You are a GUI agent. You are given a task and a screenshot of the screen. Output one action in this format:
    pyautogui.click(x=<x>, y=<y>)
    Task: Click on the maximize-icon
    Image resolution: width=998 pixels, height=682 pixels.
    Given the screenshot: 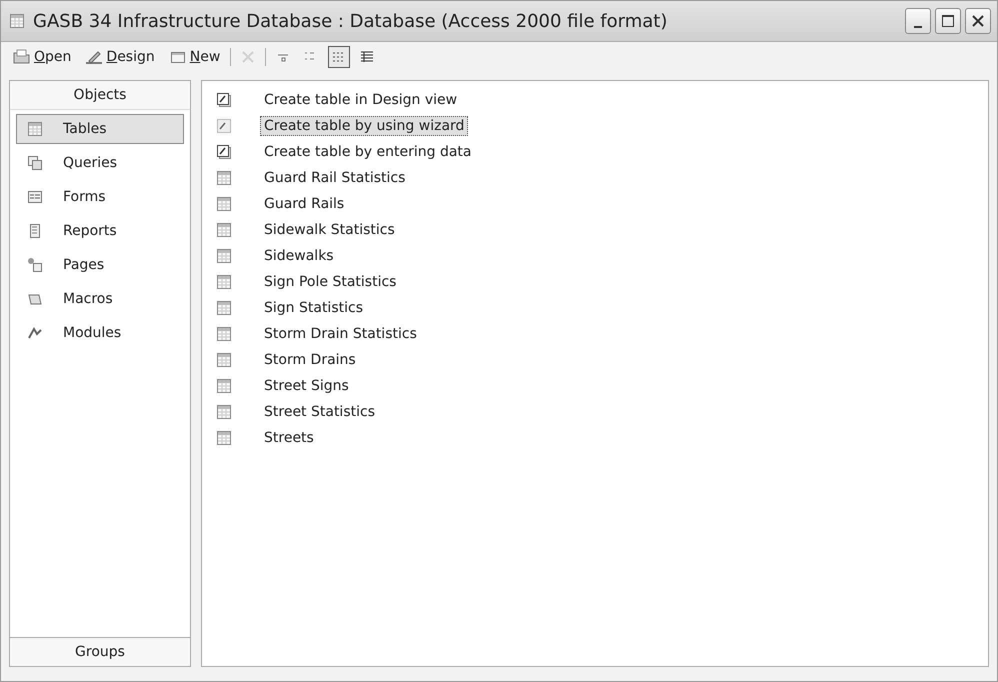 What is the action you would take?
    pyautogui.click(x=948, y=21)
    